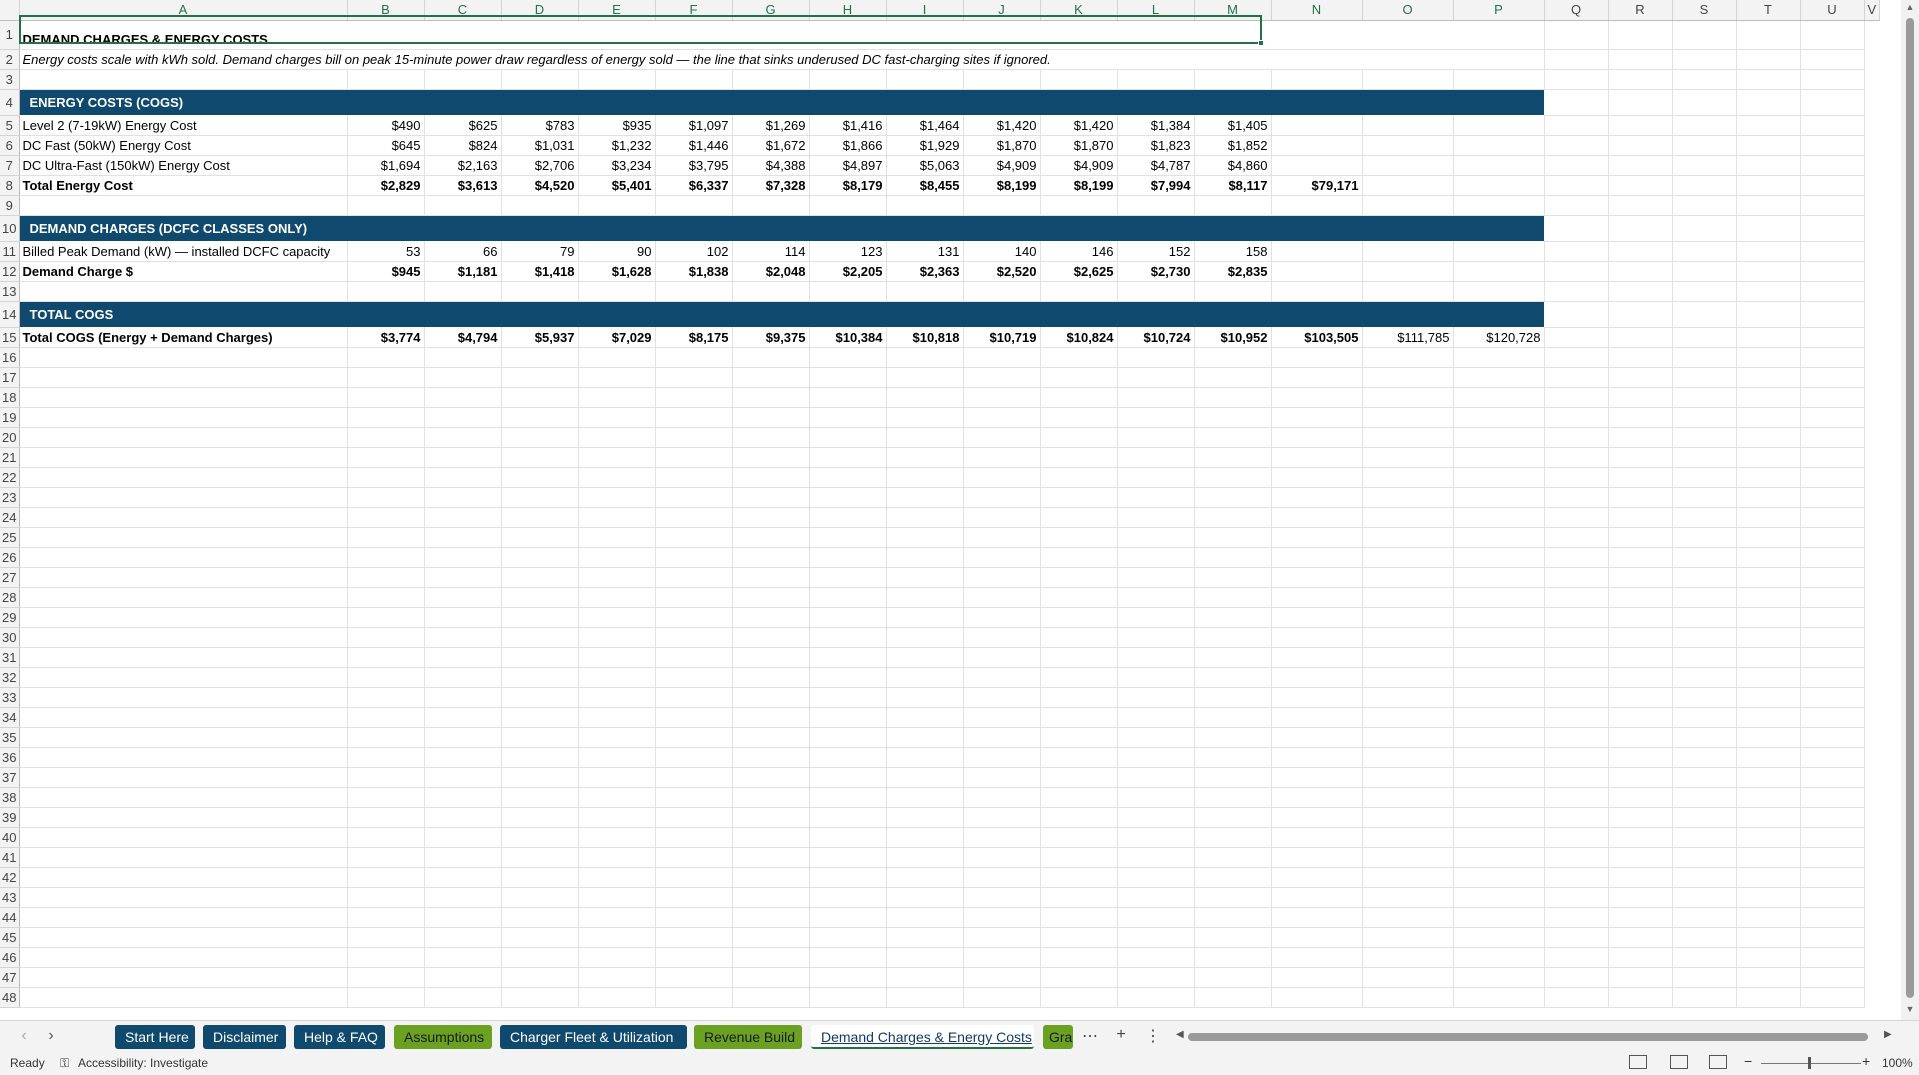  I want to click on scroll-left-icon: ◀, so click(1180, 1034).